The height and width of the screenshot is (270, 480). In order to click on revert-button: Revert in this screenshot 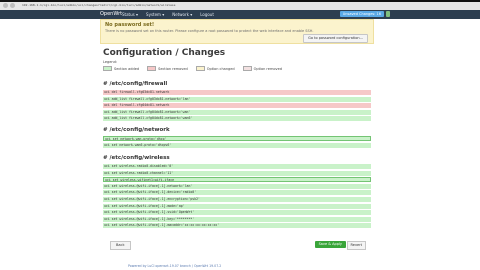, I will do `click(356, 245)`.